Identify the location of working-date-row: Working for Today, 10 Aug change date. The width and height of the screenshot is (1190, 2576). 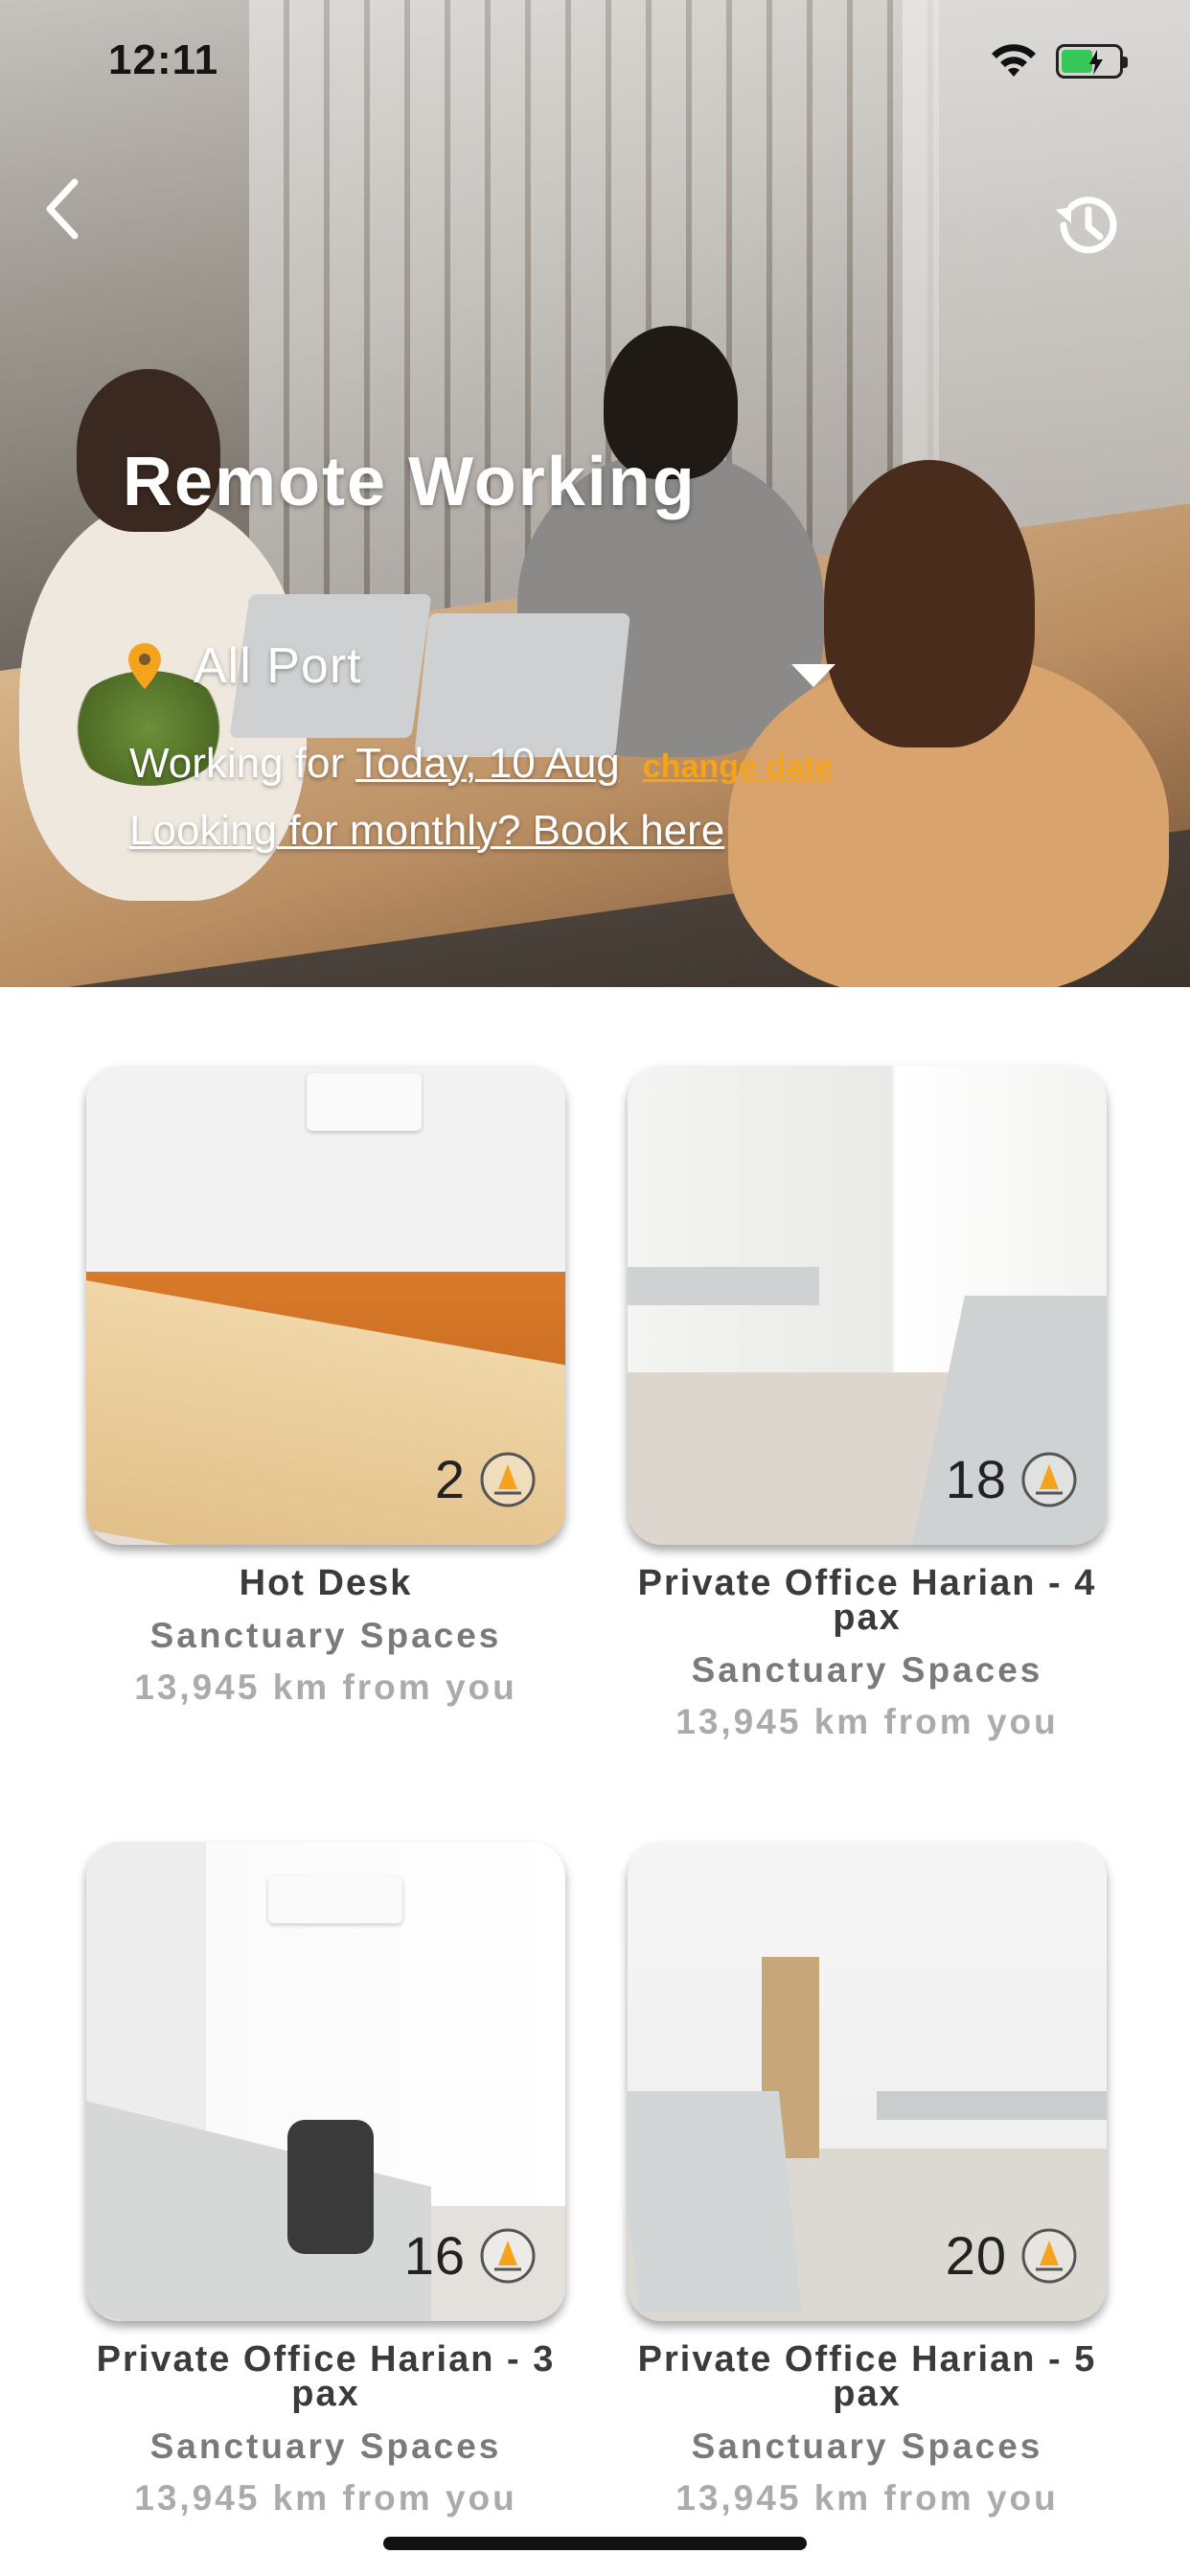
(481, 764).